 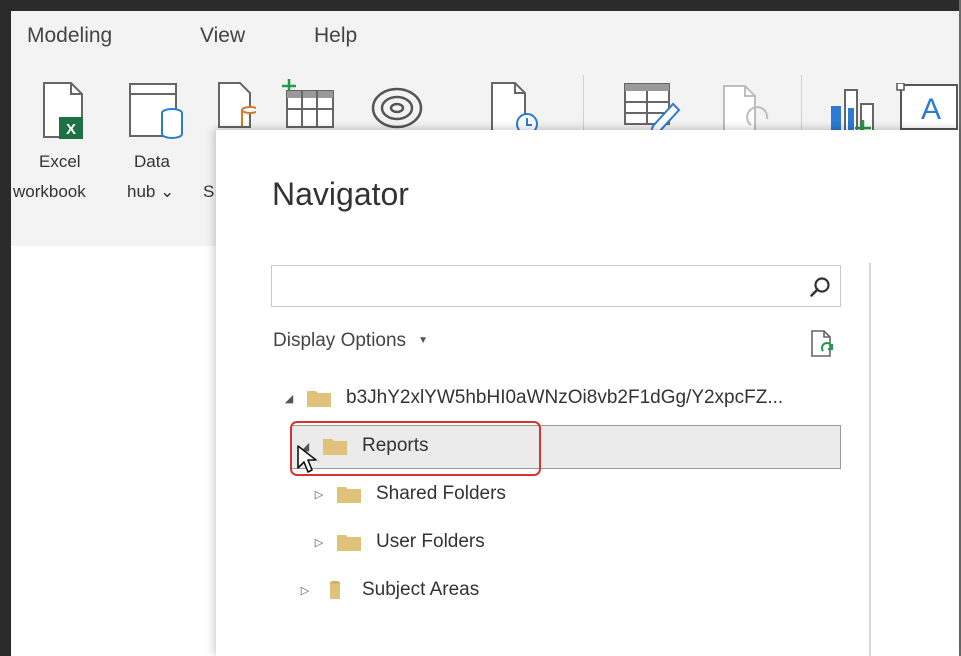 What do you see at coordinates (335, 589) in the screenshot?
I see `database-icon` at bounding box center [335, 589].